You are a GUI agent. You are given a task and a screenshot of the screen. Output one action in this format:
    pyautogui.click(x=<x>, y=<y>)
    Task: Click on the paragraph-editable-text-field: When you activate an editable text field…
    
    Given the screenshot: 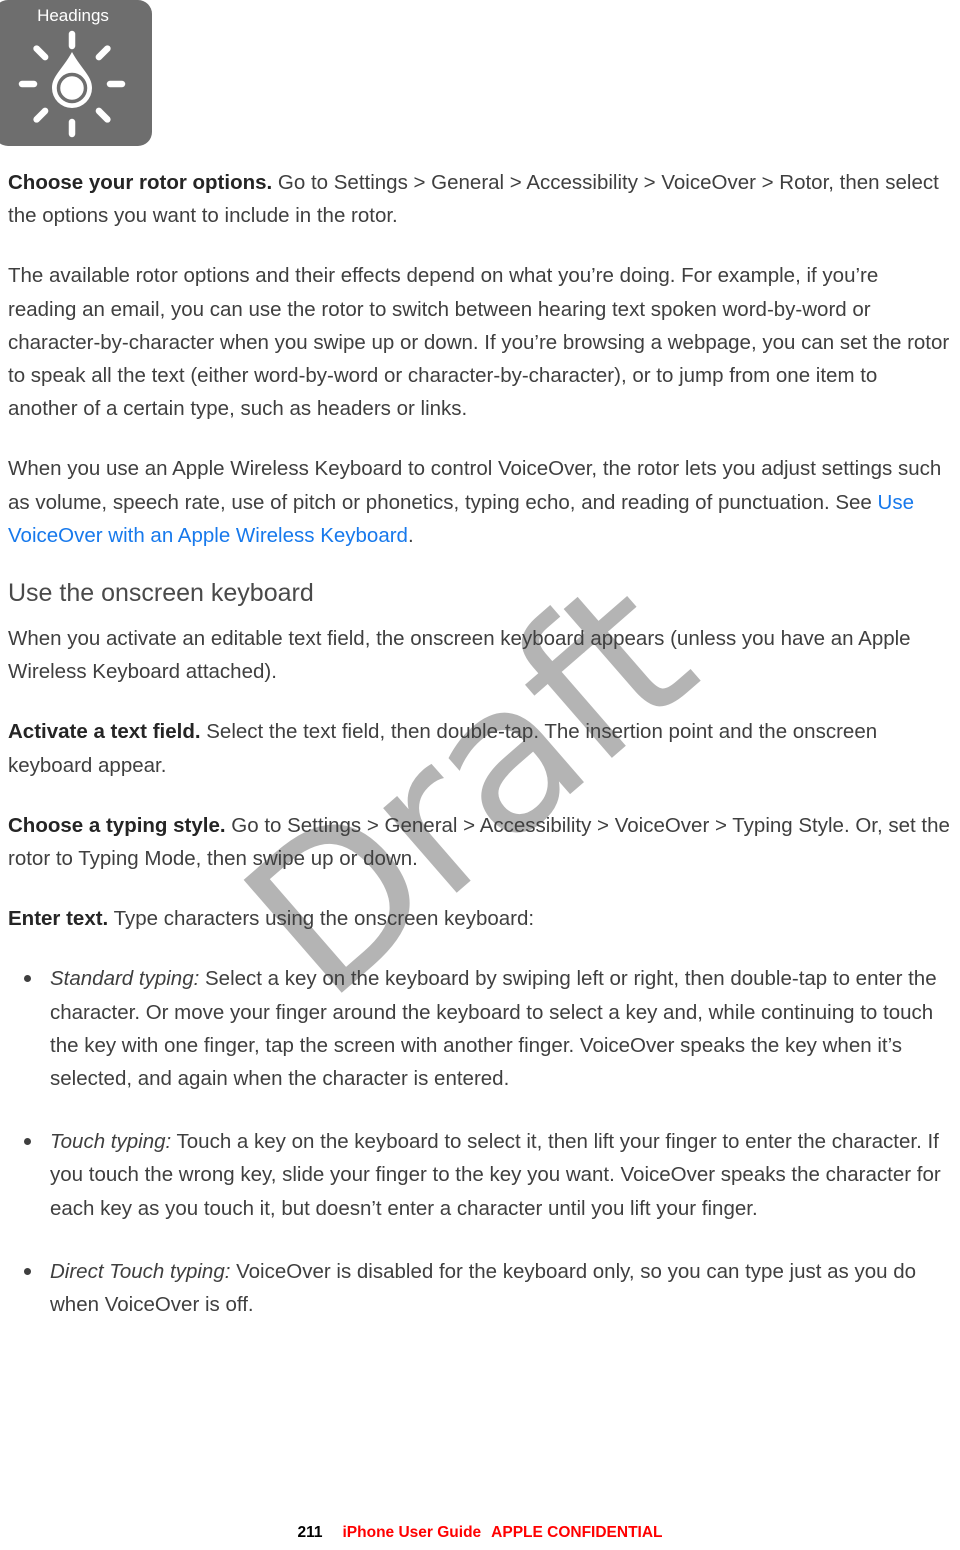 What is the action you would take?
    pyautogui.click(x=480, y=655)
    